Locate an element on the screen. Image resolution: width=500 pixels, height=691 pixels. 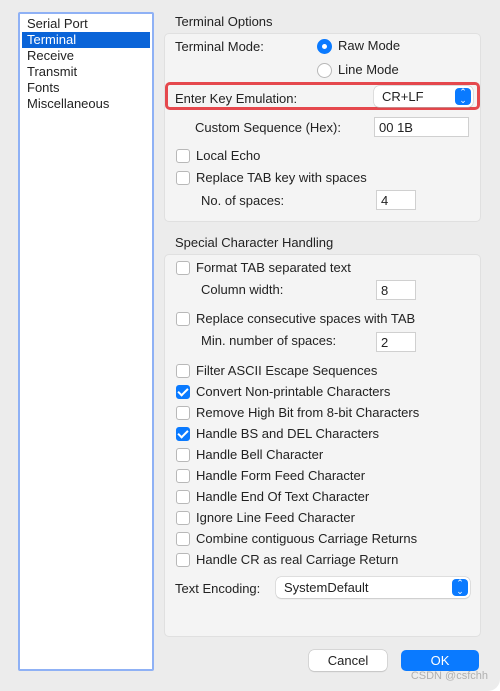
local-echo-checkbox is located at coordinates (183, 156).